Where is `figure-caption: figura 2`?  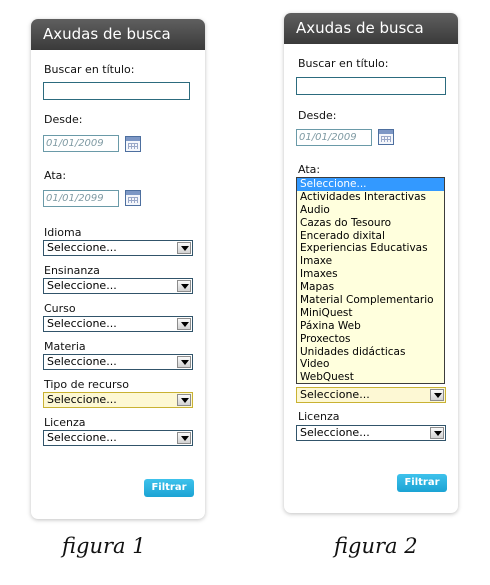
figure-caption: figura 2 is located at coordinates (376, 546).